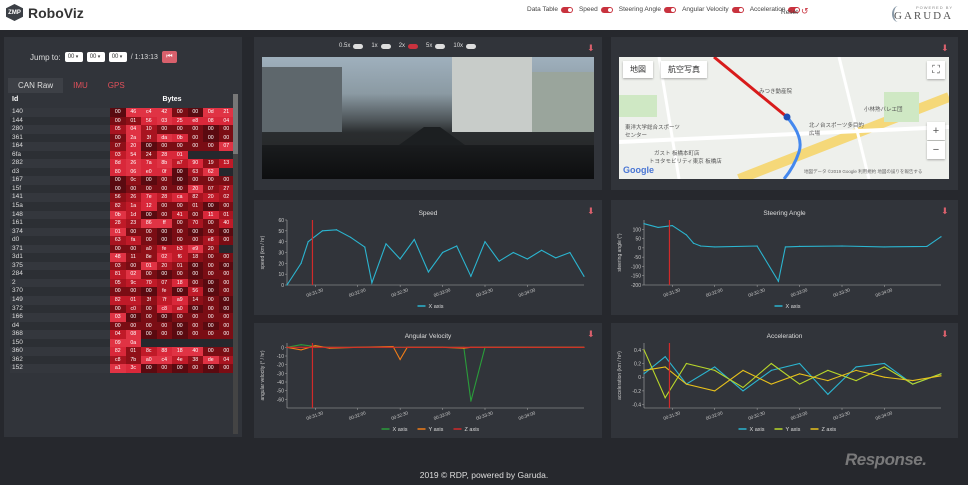 Image resolution: width=968 pixels, height=485 pixels. What do you see at coordinates (620, 375) in the screenshot?
I see `y-axis-label: acceleration (km / hr²)` at bounding box center [620, 375].